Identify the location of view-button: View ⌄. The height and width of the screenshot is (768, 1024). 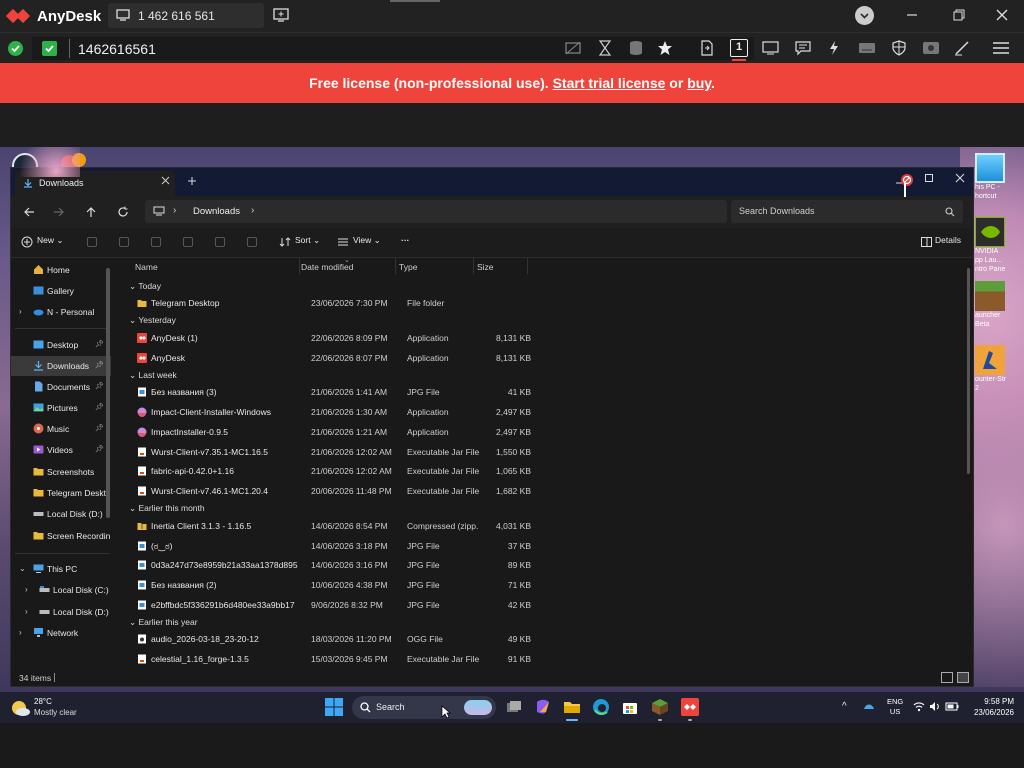
(367, 240).